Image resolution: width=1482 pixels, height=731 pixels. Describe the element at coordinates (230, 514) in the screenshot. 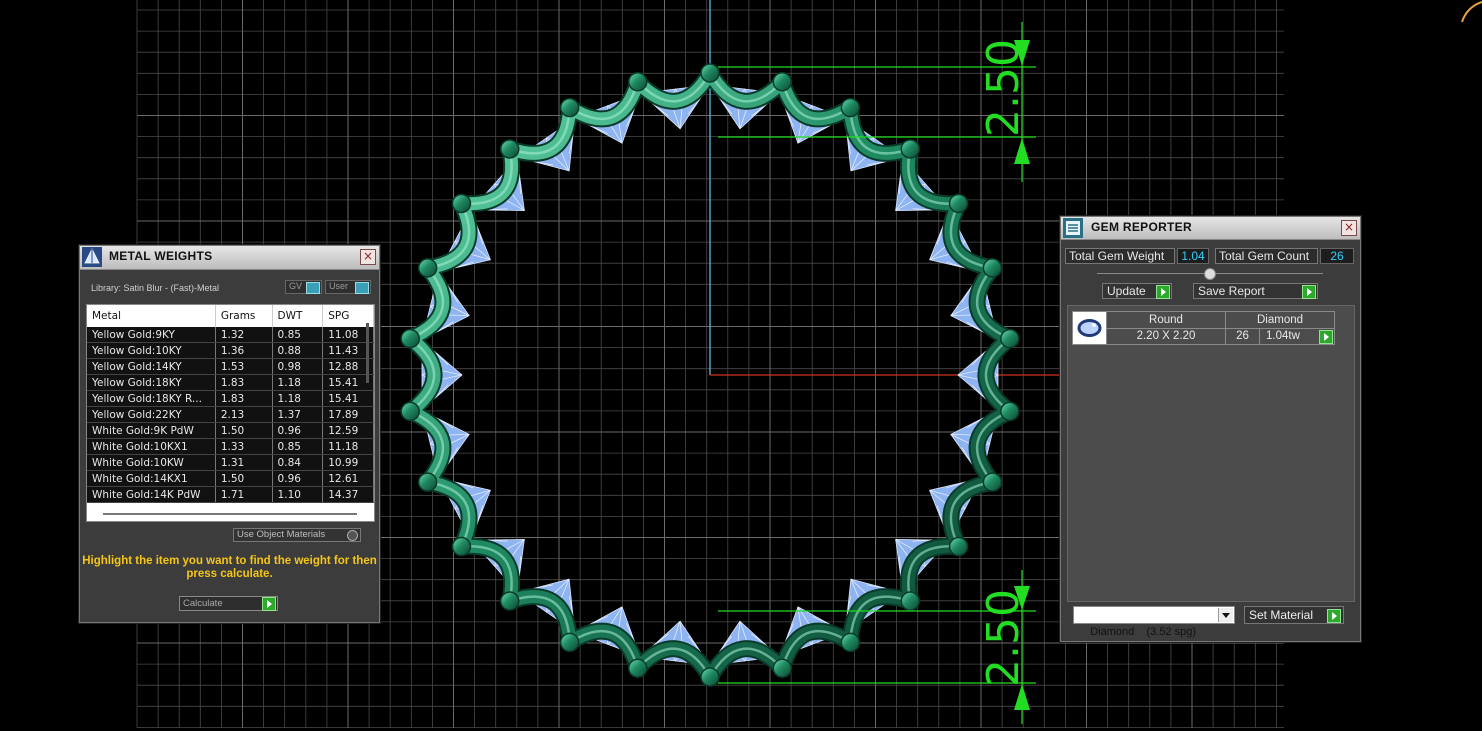

I see `table-horizontal-scrollbar` at that location.